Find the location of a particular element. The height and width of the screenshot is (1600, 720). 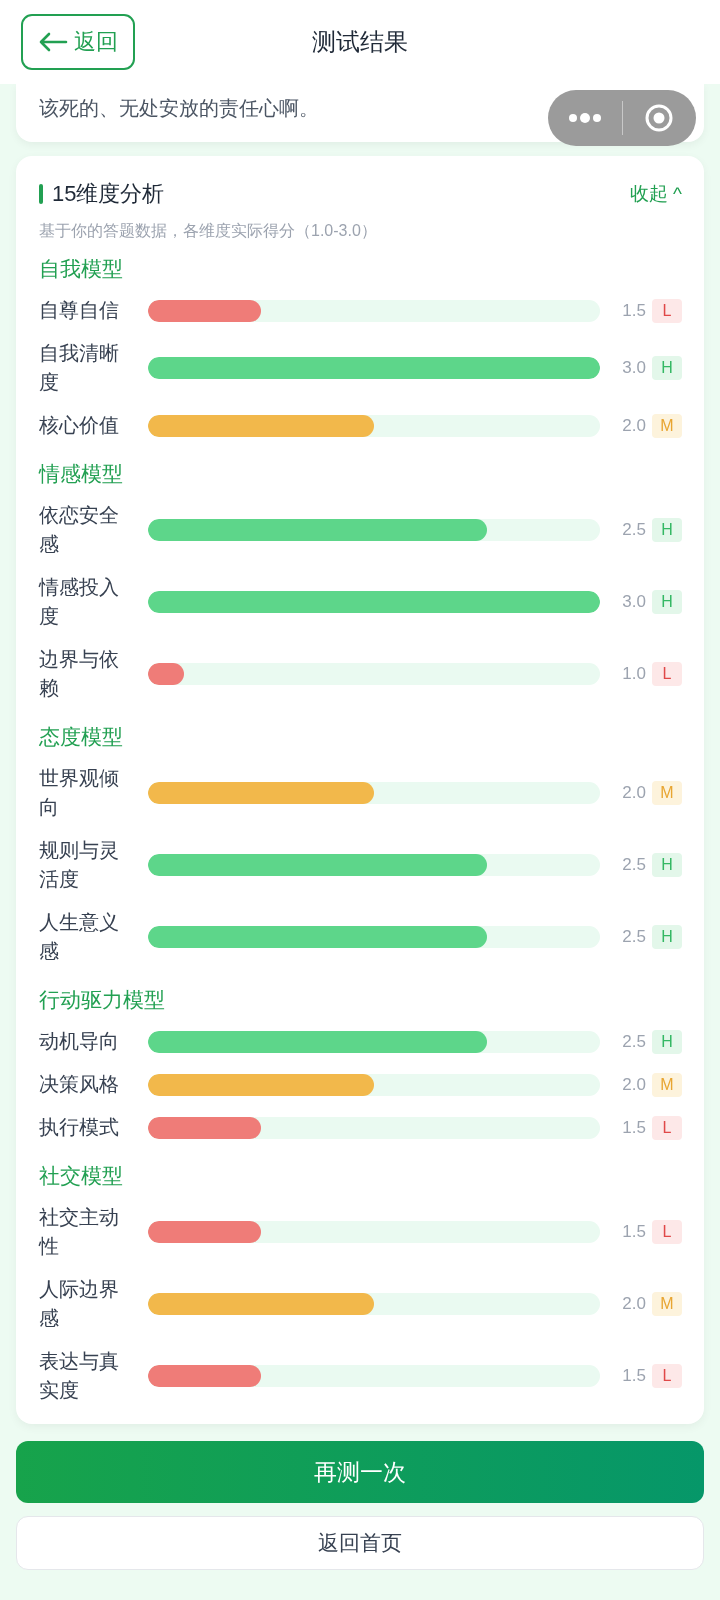

back-arrow-icon is located at coordinates (53, 42).